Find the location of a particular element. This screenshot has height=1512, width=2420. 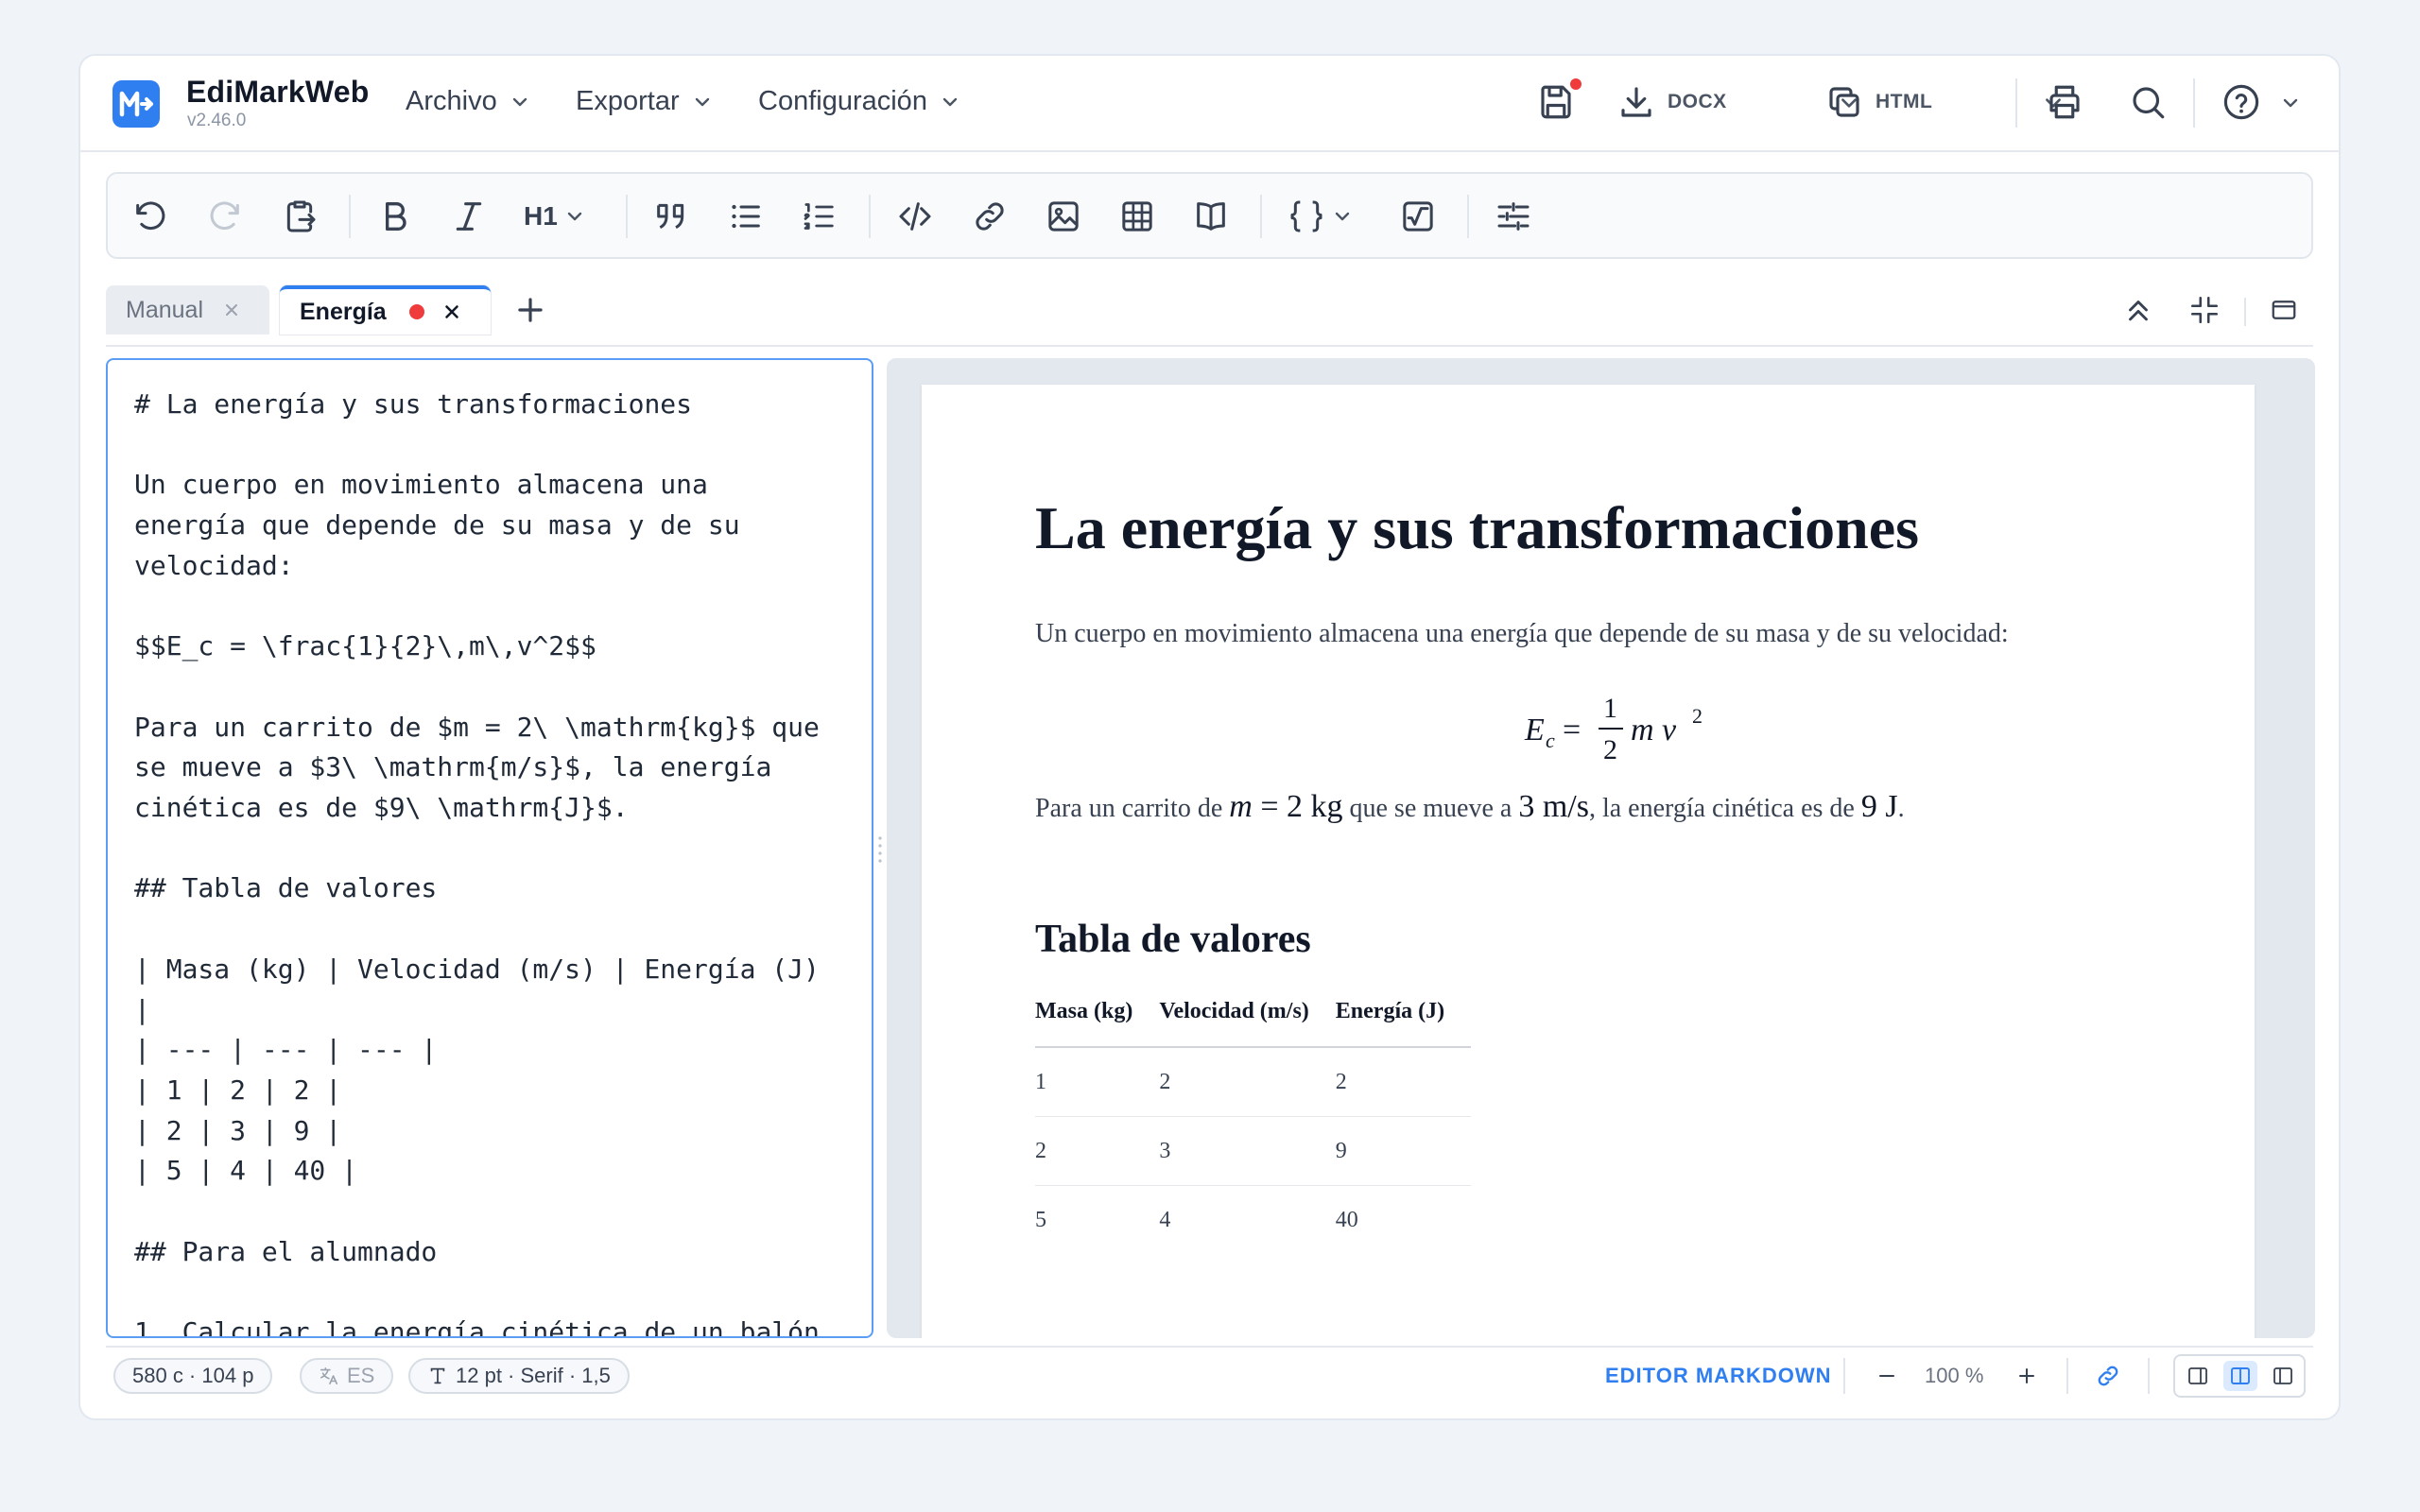

document-stats-badge: 580 c · 104 p is located at coordinates (193, 1376).